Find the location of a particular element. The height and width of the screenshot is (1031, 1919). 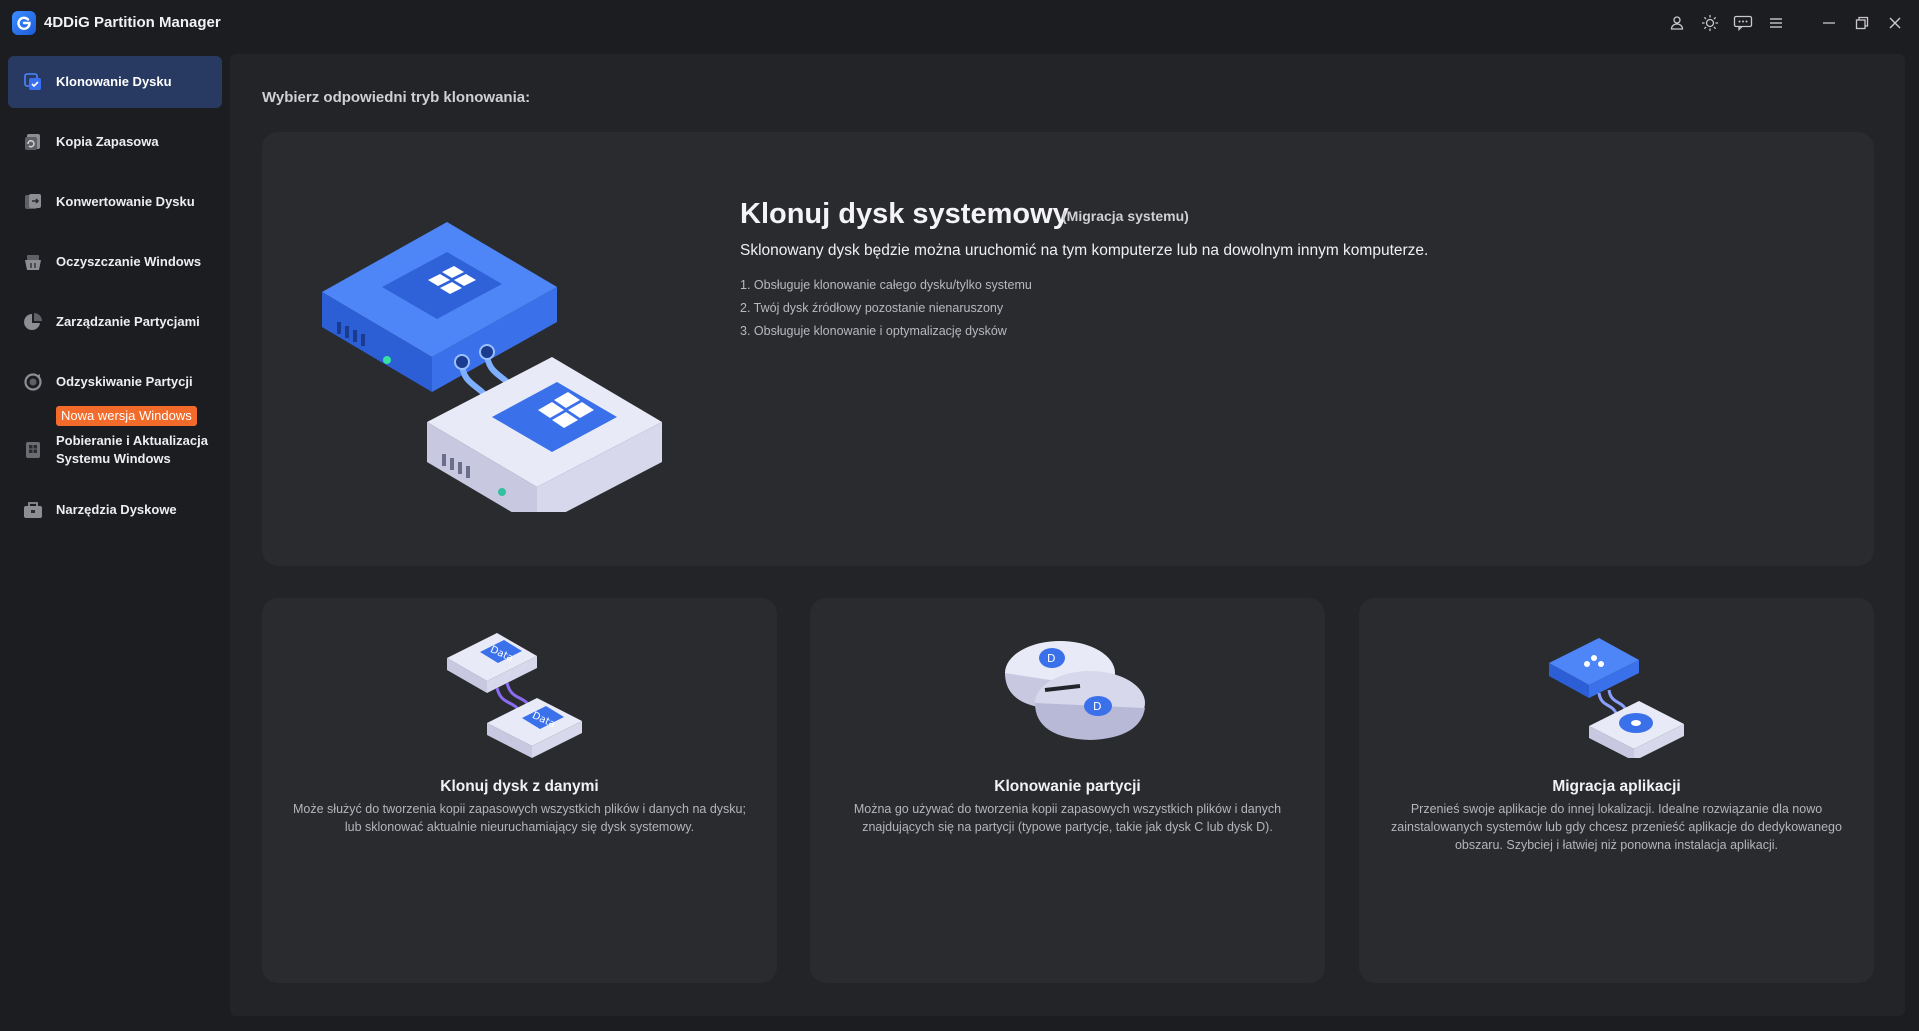

sidebar-item-disk-tools: Narzędzia Dyskowe is located at coordinates (115, 510).